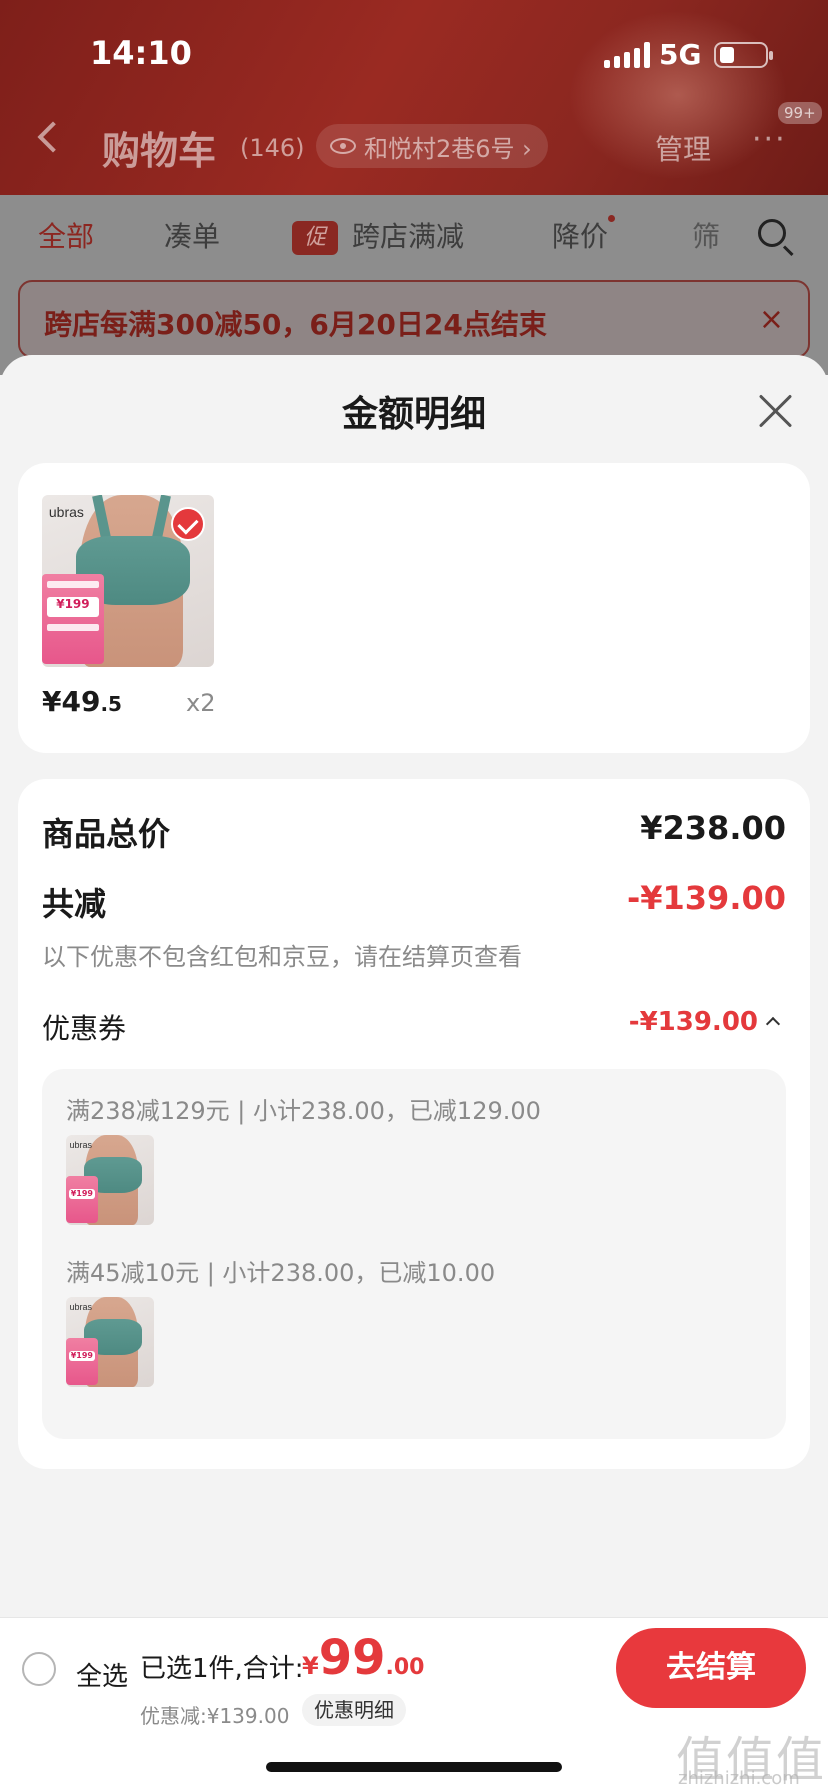 The image size is (828, 1792). Describe the element at coordinates (201, 703) in the screenshot. I see `product-quantity: x2` at that location.